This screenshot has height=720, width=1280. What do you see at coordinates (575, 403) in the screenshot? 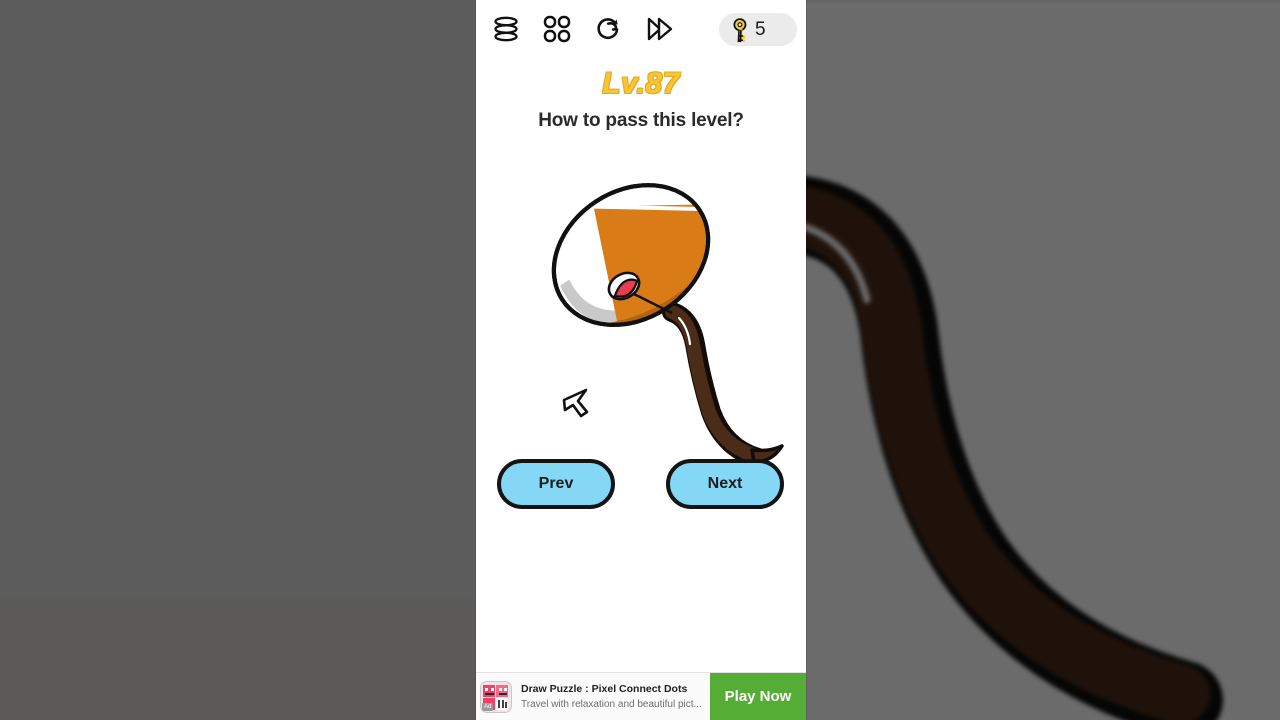
I see `cursor-arrow-icon` at bounding box center [575, 403].